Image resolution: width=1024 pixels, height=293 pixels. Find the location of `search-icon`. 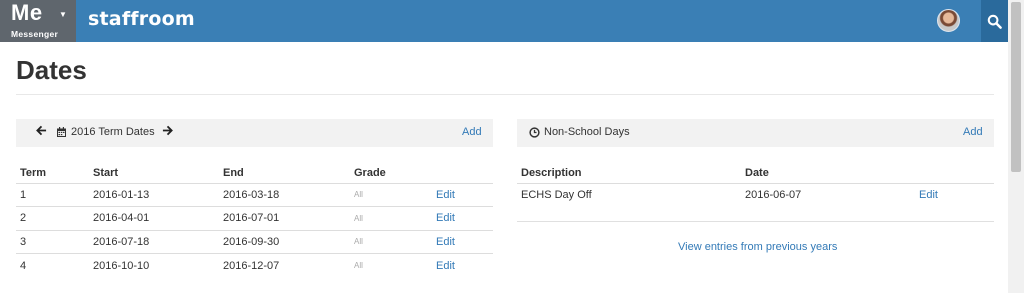

search-icon is located at coordinates (994, 21).